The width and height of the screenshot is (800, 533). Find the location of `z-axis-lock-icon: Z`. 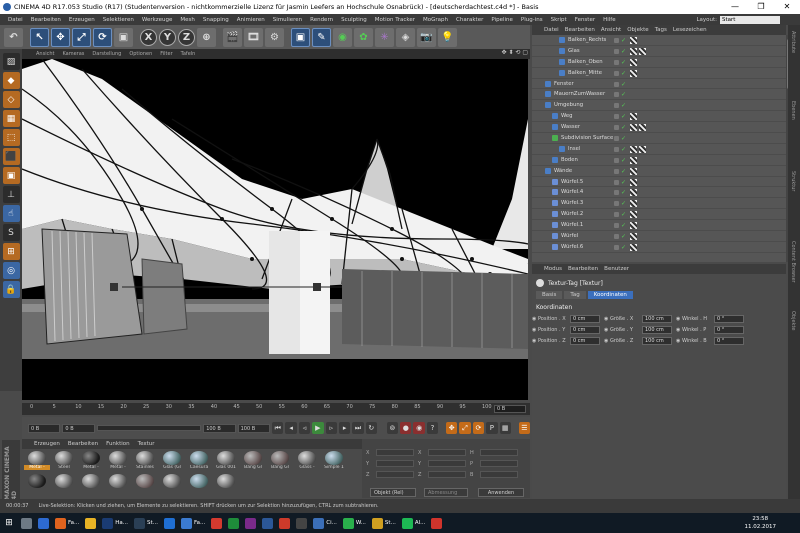

z-axis-lock-icon: Z is located at coordinates (186, 37).